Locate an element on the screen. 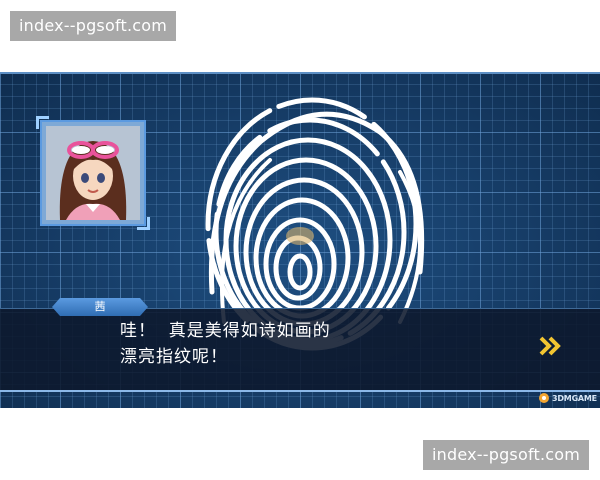 The width and height of the screenshot is (600, 480). double-chevron-right-icon is located at coordinates (550, 346).